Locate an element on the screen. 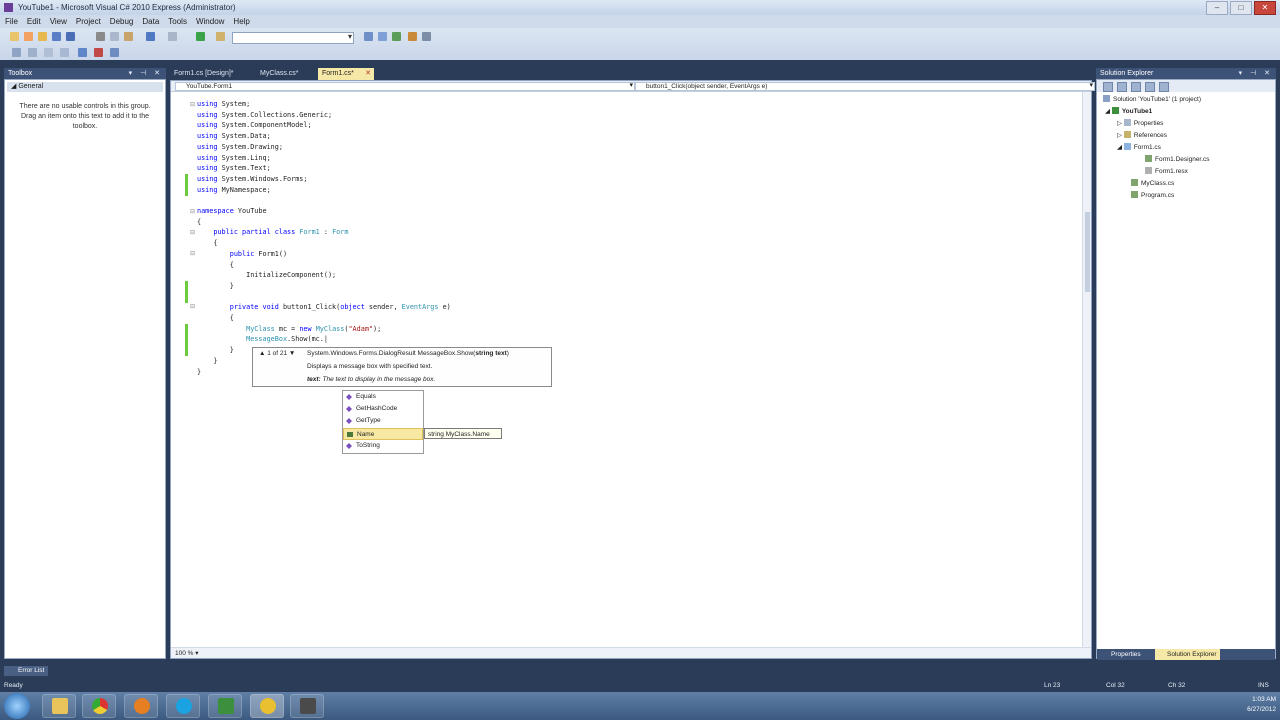  bookmark-icon is located at coordinates (82, 52).